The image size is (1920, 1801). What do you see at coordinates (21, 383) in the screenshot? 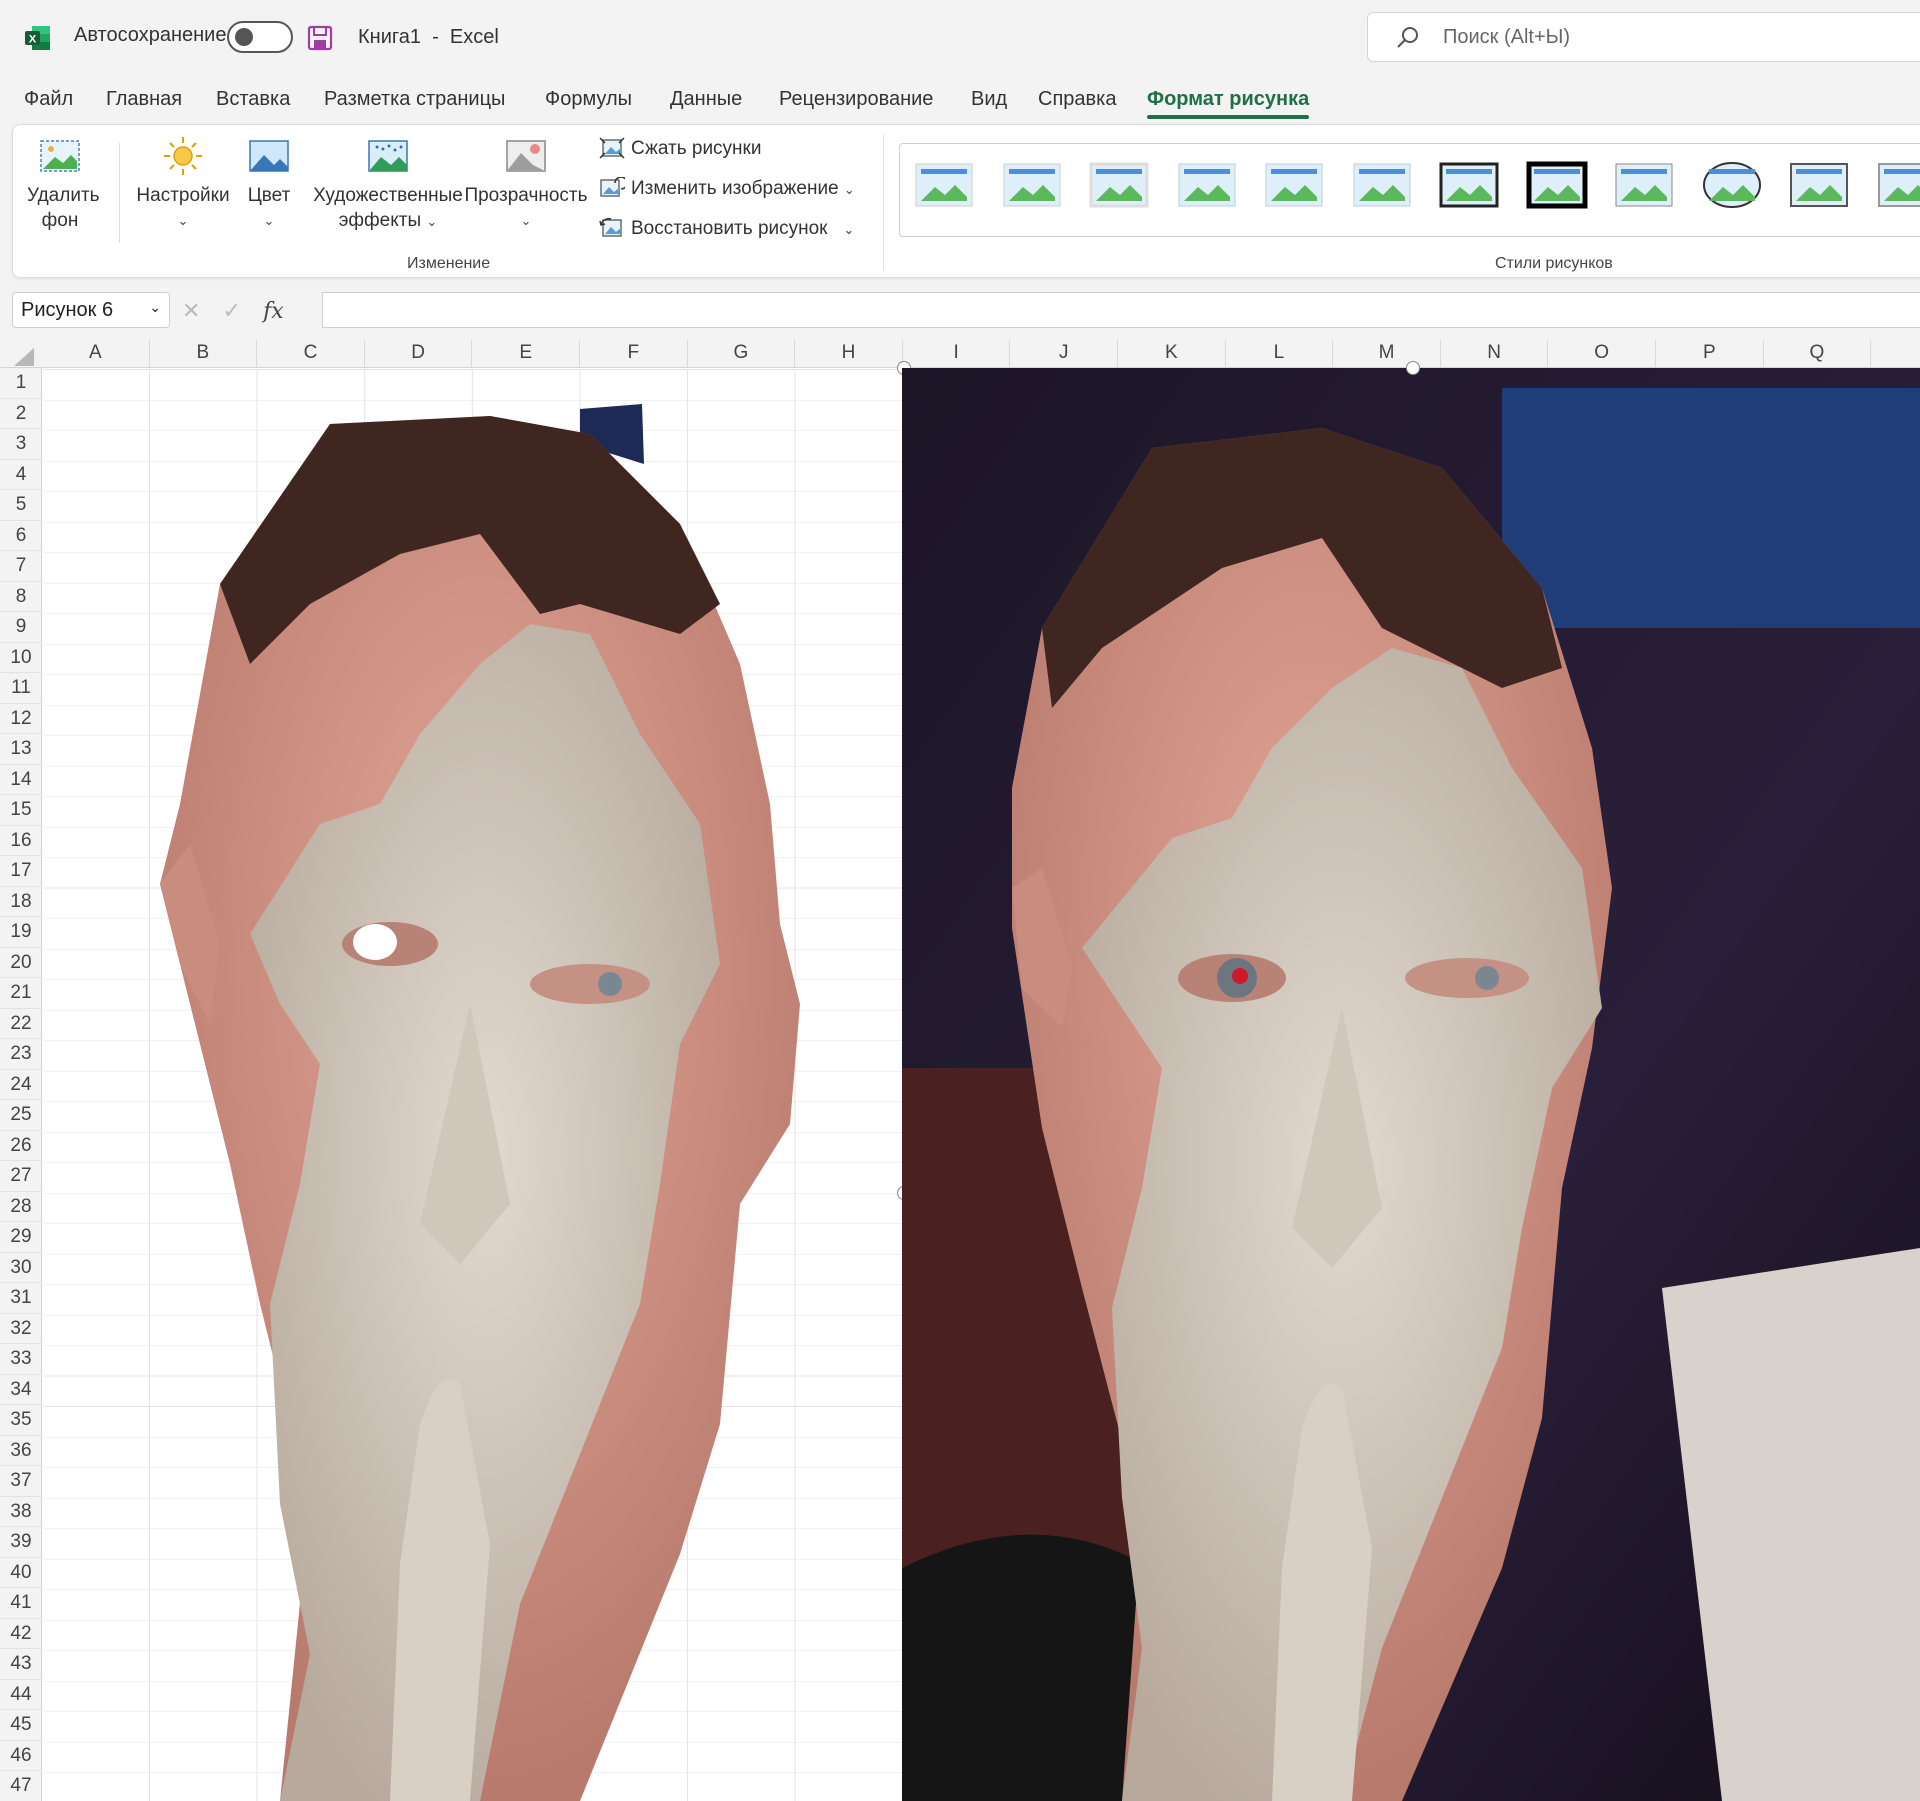
I see `row-header: 1` at bounding box center [21, 383].